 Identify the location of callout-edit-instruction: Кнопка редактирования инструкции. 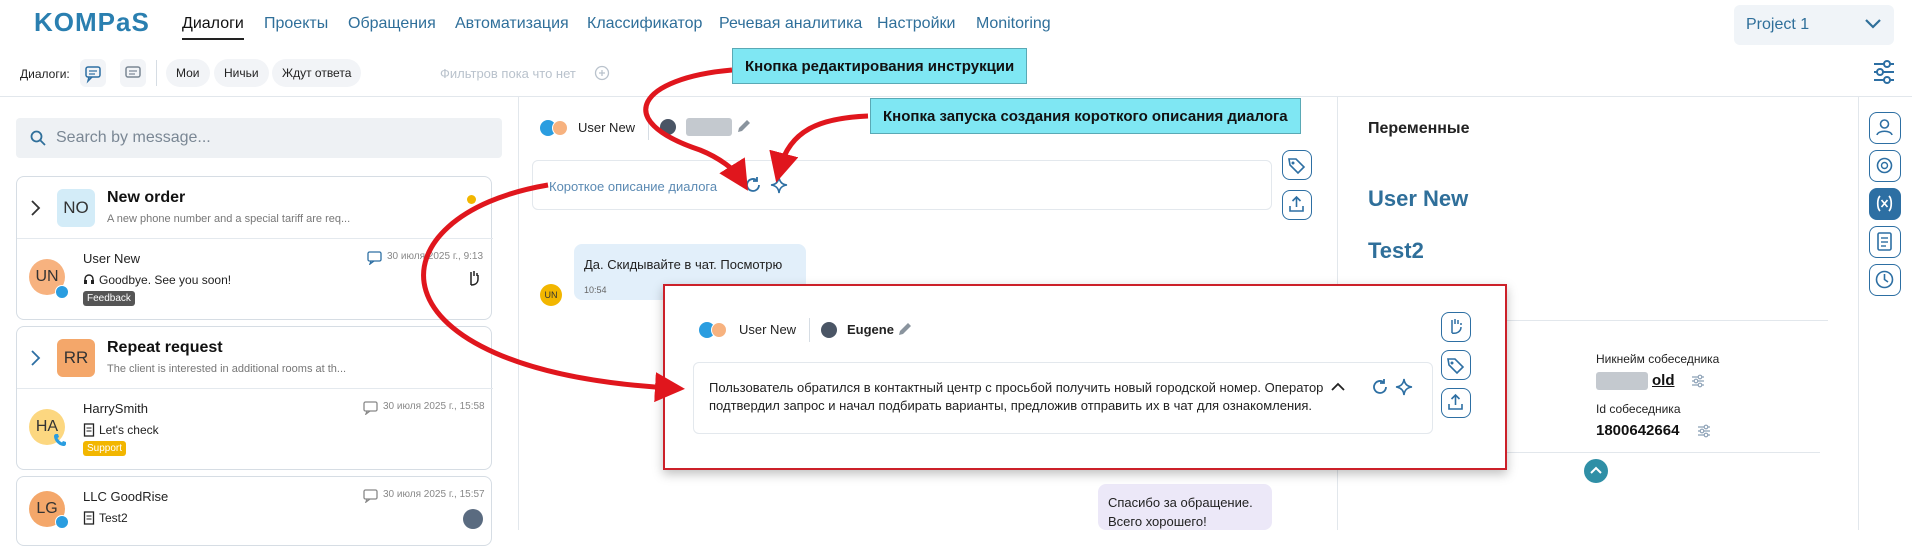
(880, 66).